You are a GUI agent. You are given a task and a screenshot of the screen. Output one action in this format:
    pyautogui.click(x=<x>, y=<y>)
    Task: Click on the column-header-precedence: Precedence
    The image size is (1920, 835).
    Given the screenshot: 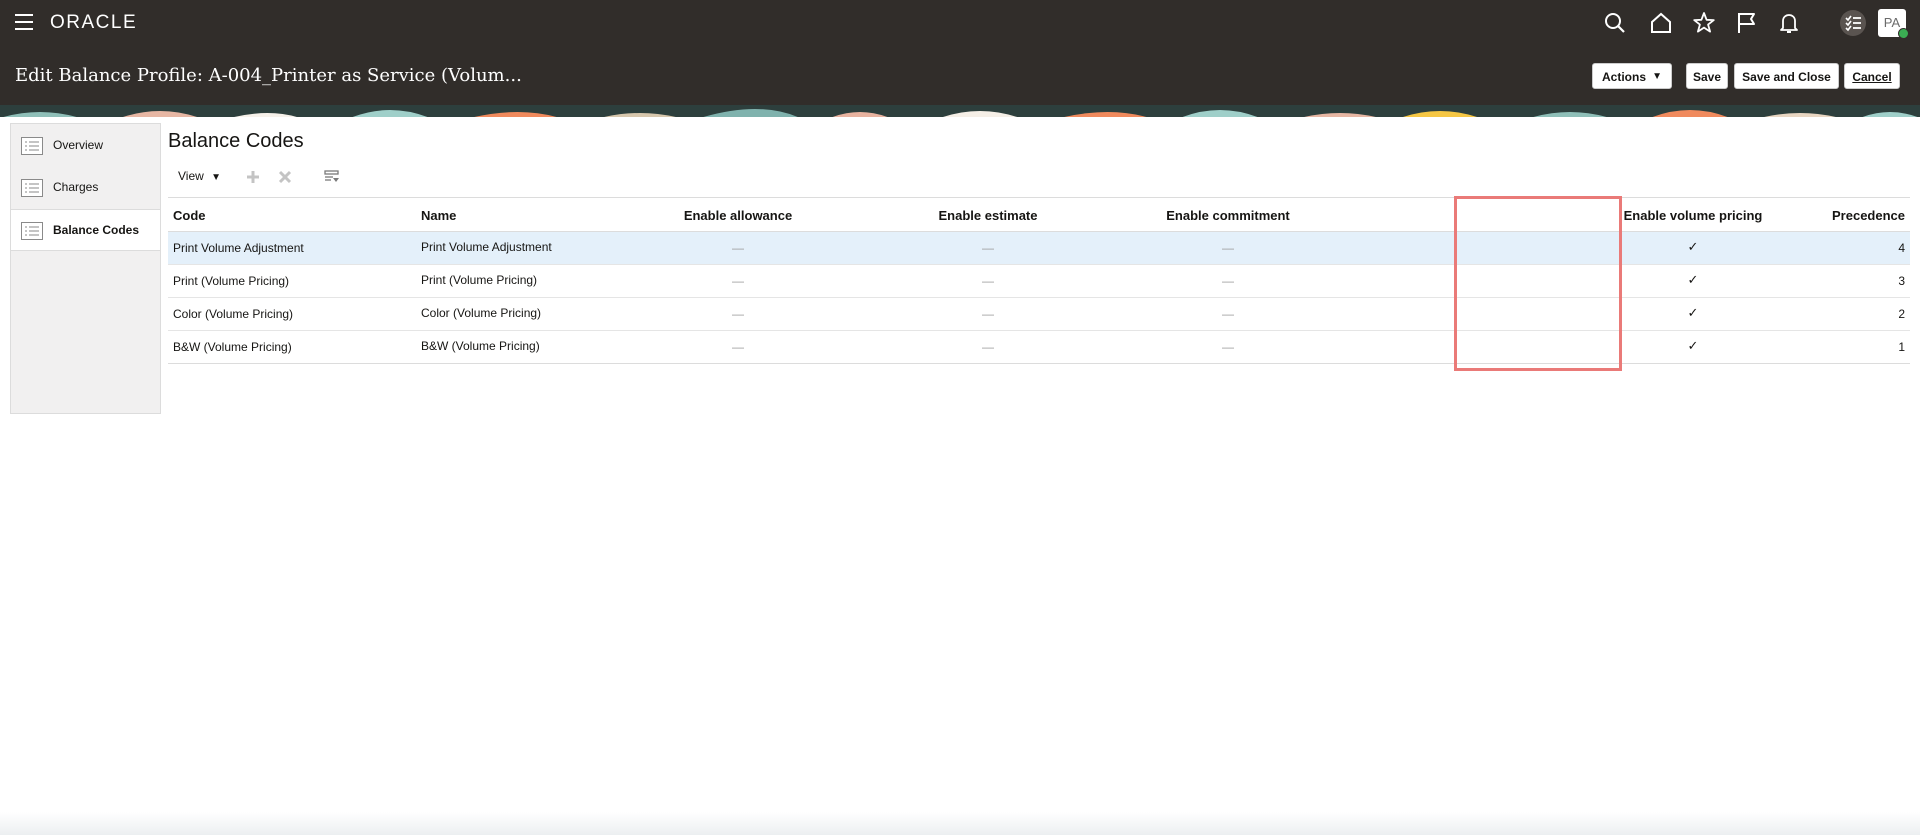 What is the action you would take?
    pyautogui.click(x=1836, y=215)
    